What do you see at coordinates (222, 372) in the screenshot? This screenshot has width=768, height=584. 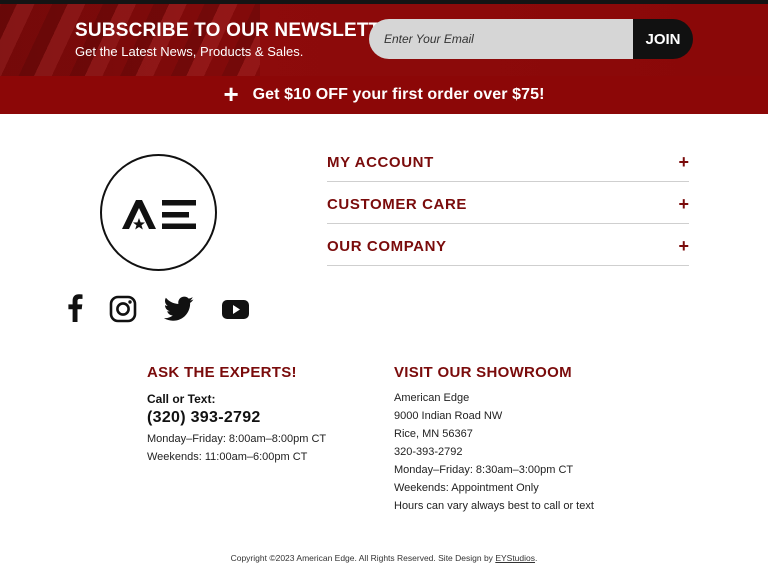 I see `experts-heading: ASK THE EXPERTS!` at bounding box center [222, 372].